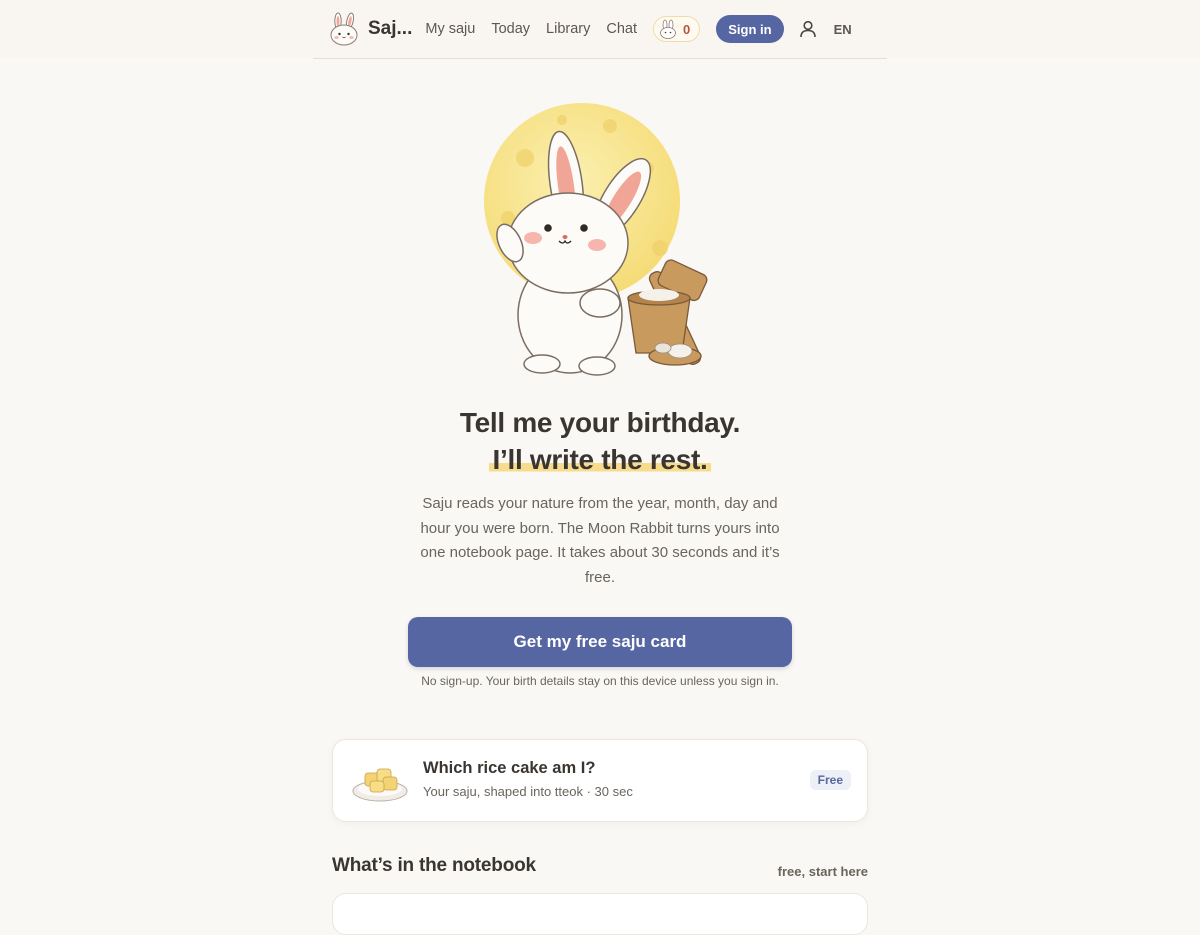 The width and height of the screenshot is (1200, 935). I want to click on rabbit-points-icon, so click(668, 29).